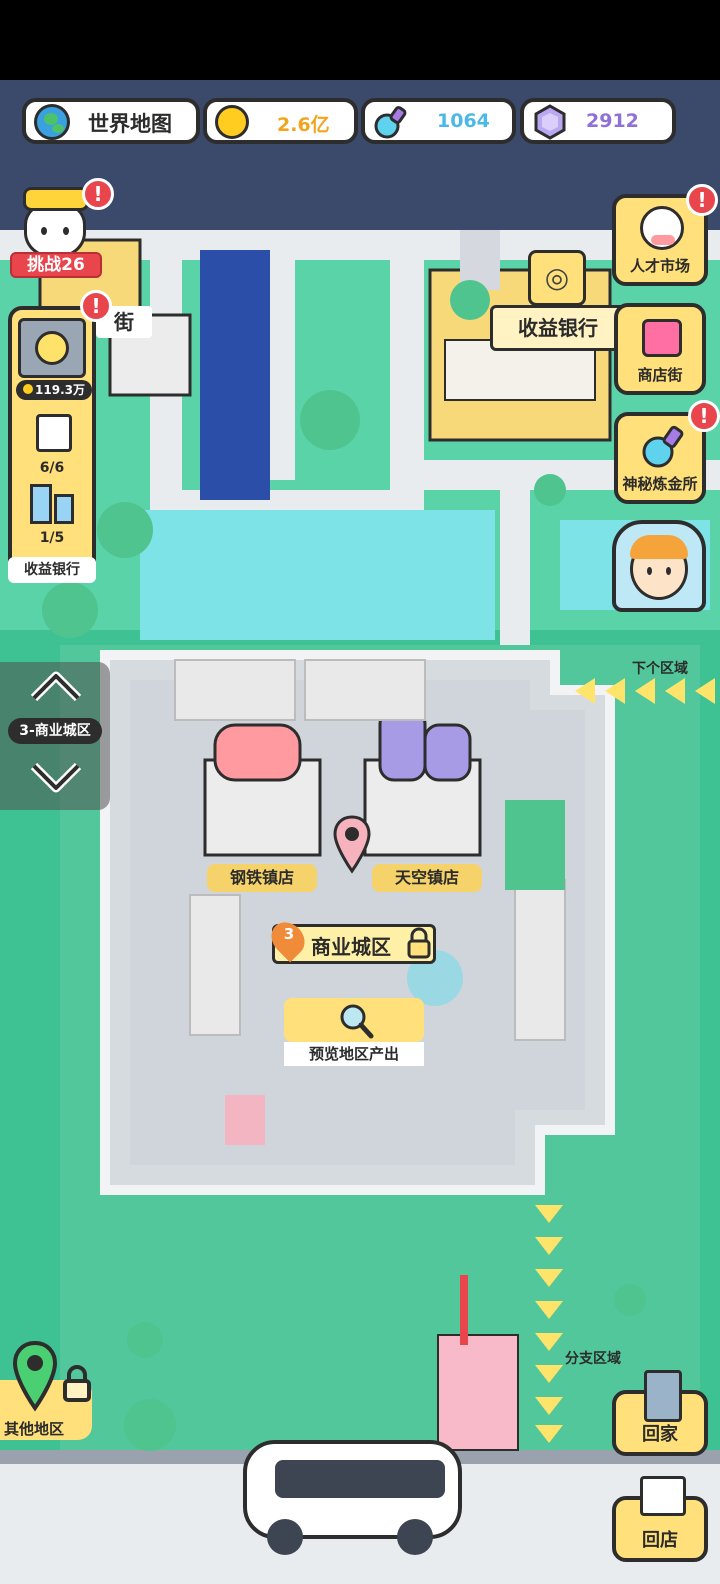  I want to click on gem-icon, so click(550, 124).